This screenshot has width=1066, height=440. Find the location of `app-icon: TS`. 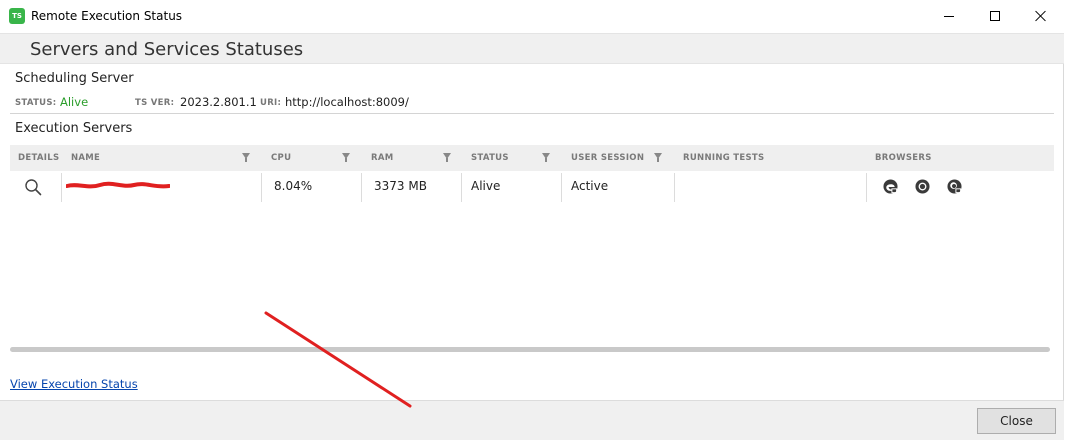

app-icon: TS is located at coordinates (17, 16).